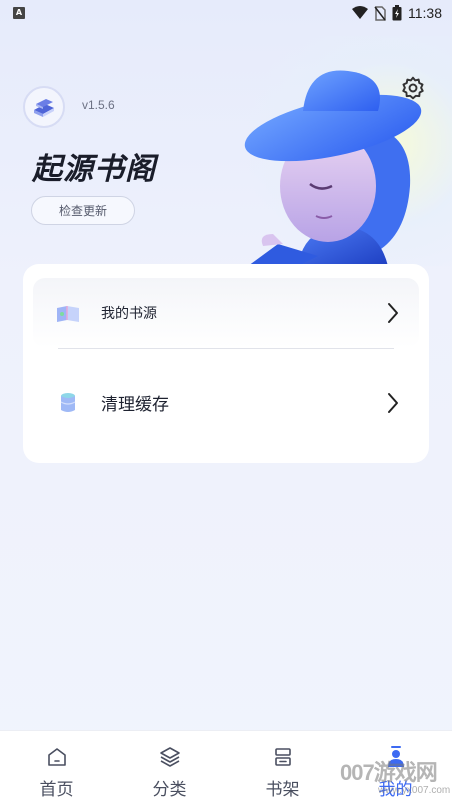  I want to click on nav-item-home: 首页, so click(56, 767).